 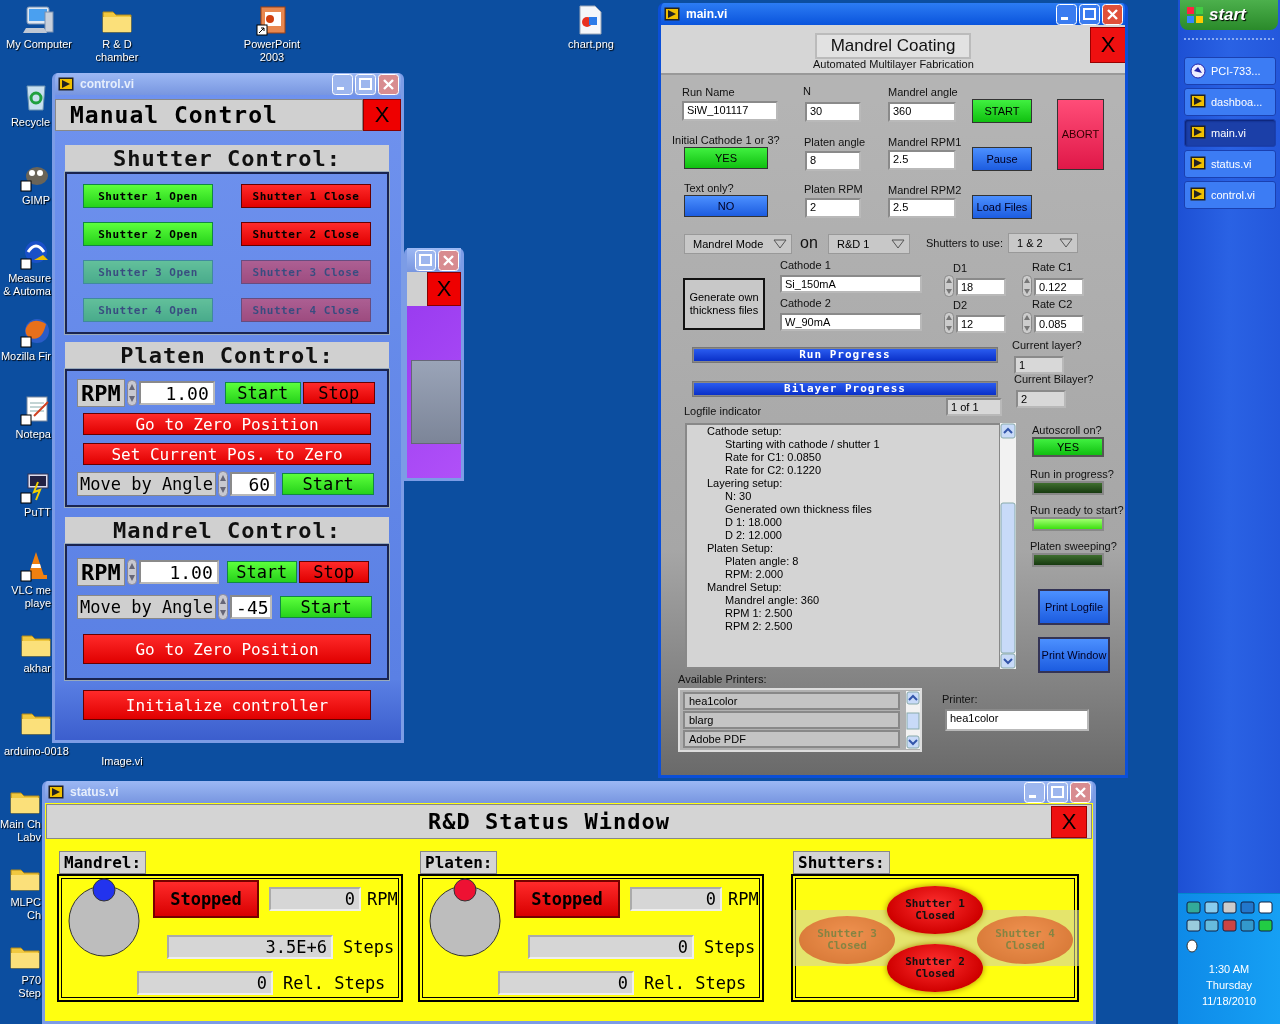 I want to click on number-field: 0.122, so click(x=1059, y=287).